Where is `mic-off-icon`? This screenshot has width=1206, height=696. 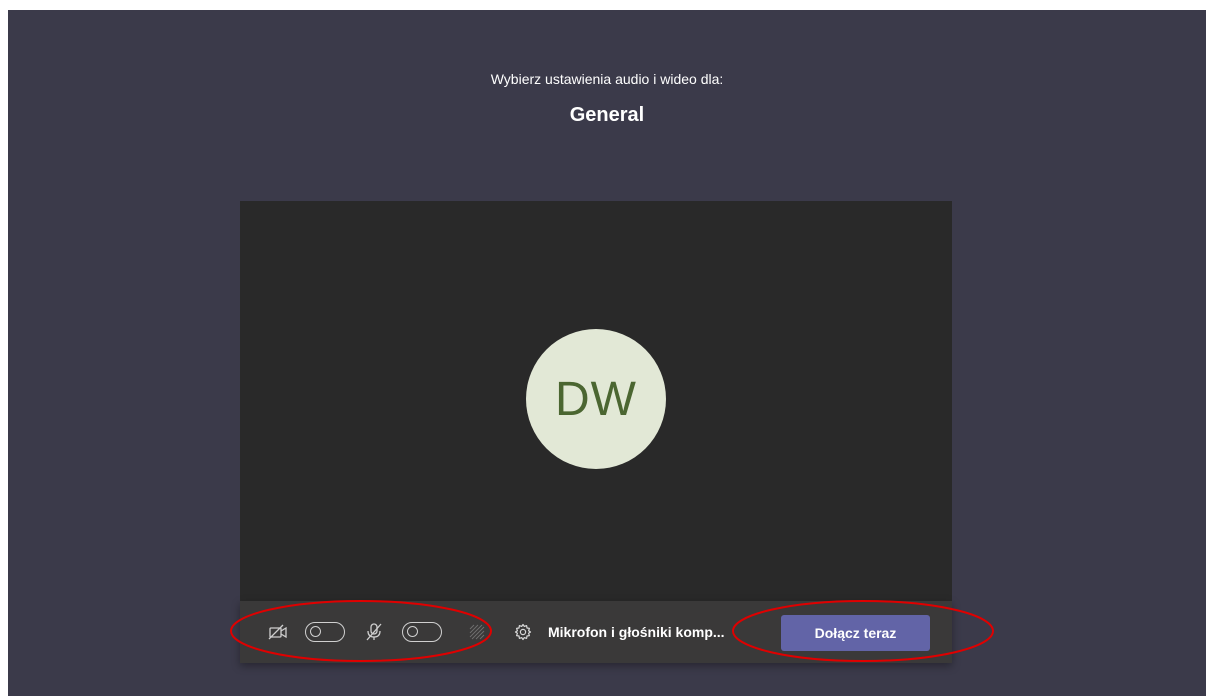
mic-off-icon is located at coordinates (374, 632).